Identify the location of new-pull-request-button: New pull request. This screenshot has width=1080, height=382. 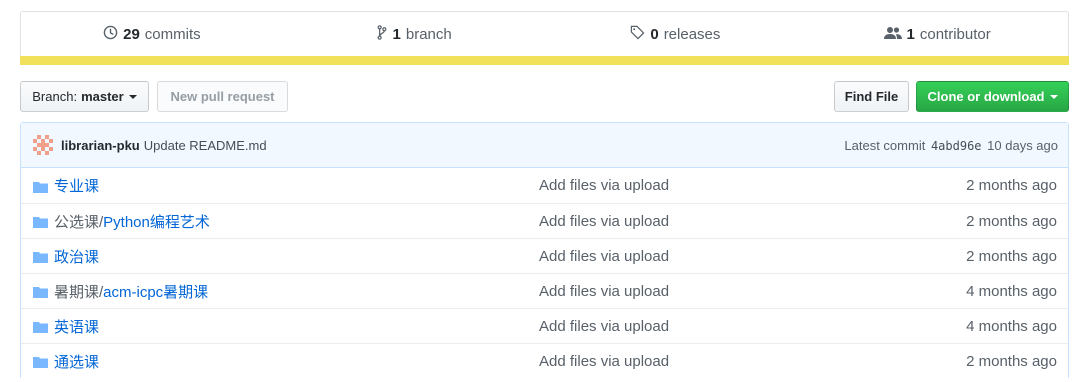
(222, 96).